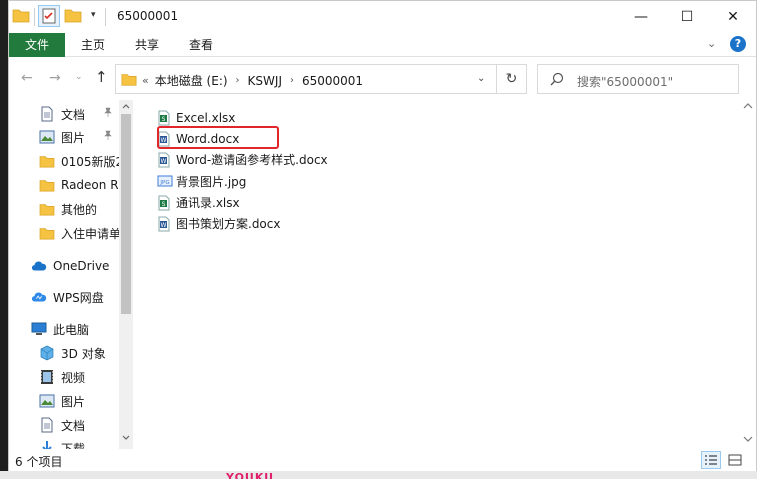 Image resolution: width=757 pixels, height=479 pixels. Describe the element at coordinates (196, 117) in the screenshot. I see `list-item: S Excel.xlsx` at that location.